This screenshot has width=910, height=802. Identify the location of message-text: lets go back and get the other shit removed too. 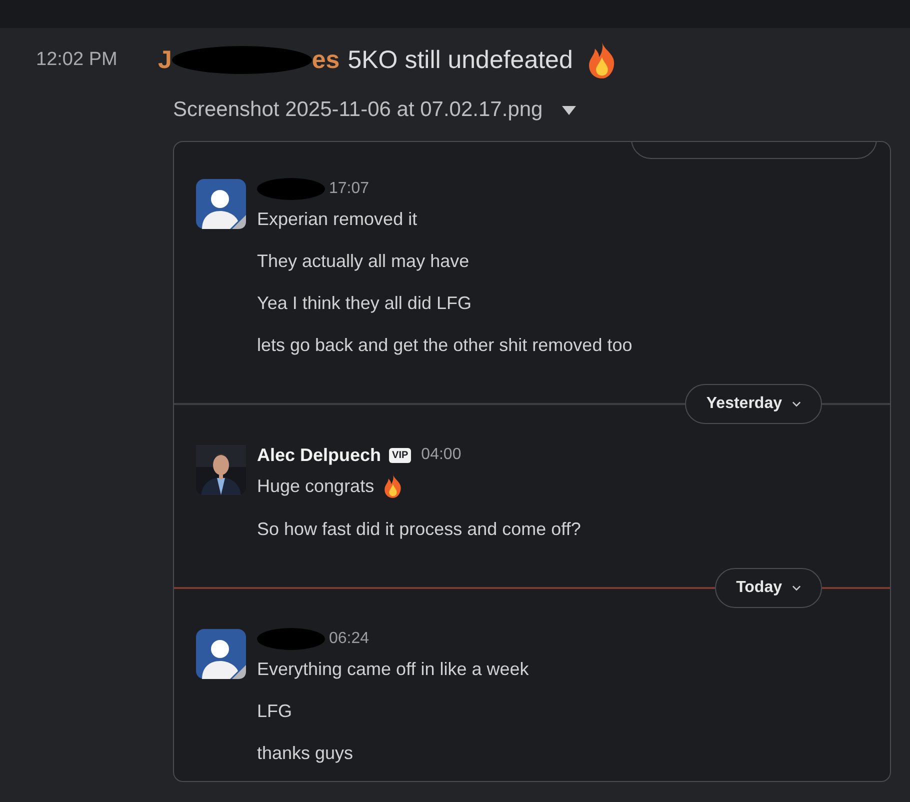
(444, 345).